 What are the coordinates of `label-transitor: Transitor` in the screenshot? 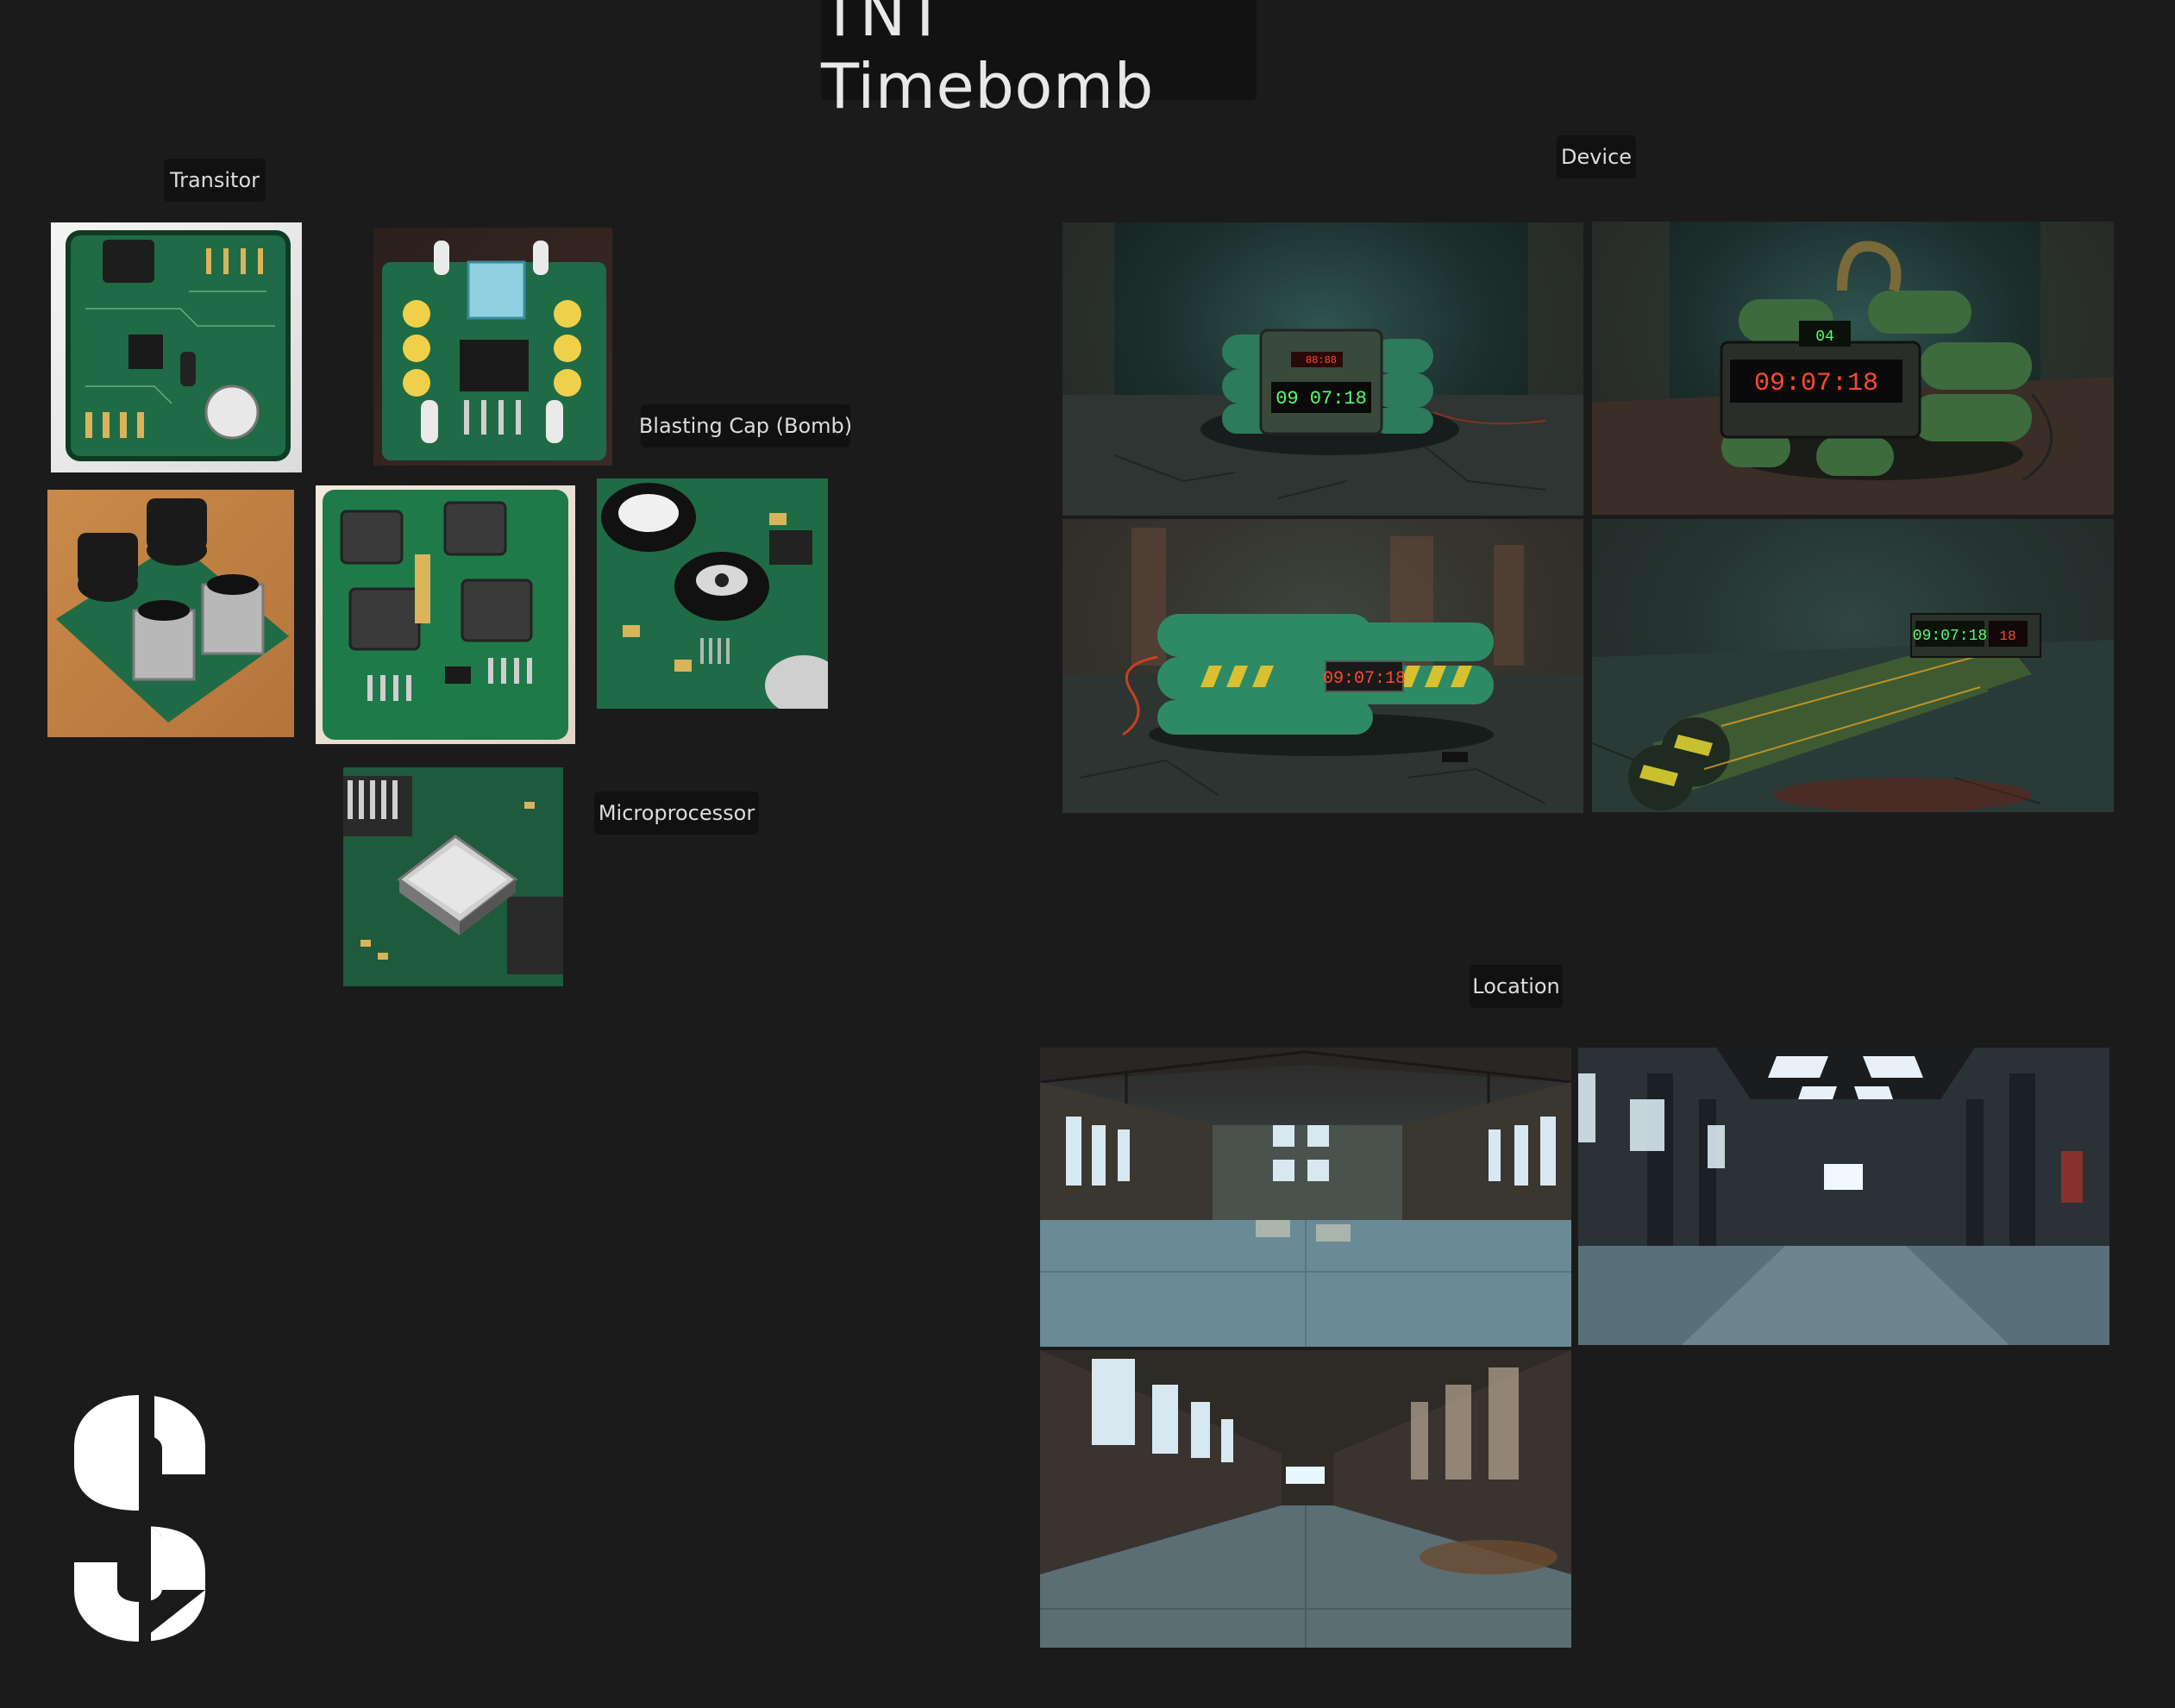 It's located at (215, 180).